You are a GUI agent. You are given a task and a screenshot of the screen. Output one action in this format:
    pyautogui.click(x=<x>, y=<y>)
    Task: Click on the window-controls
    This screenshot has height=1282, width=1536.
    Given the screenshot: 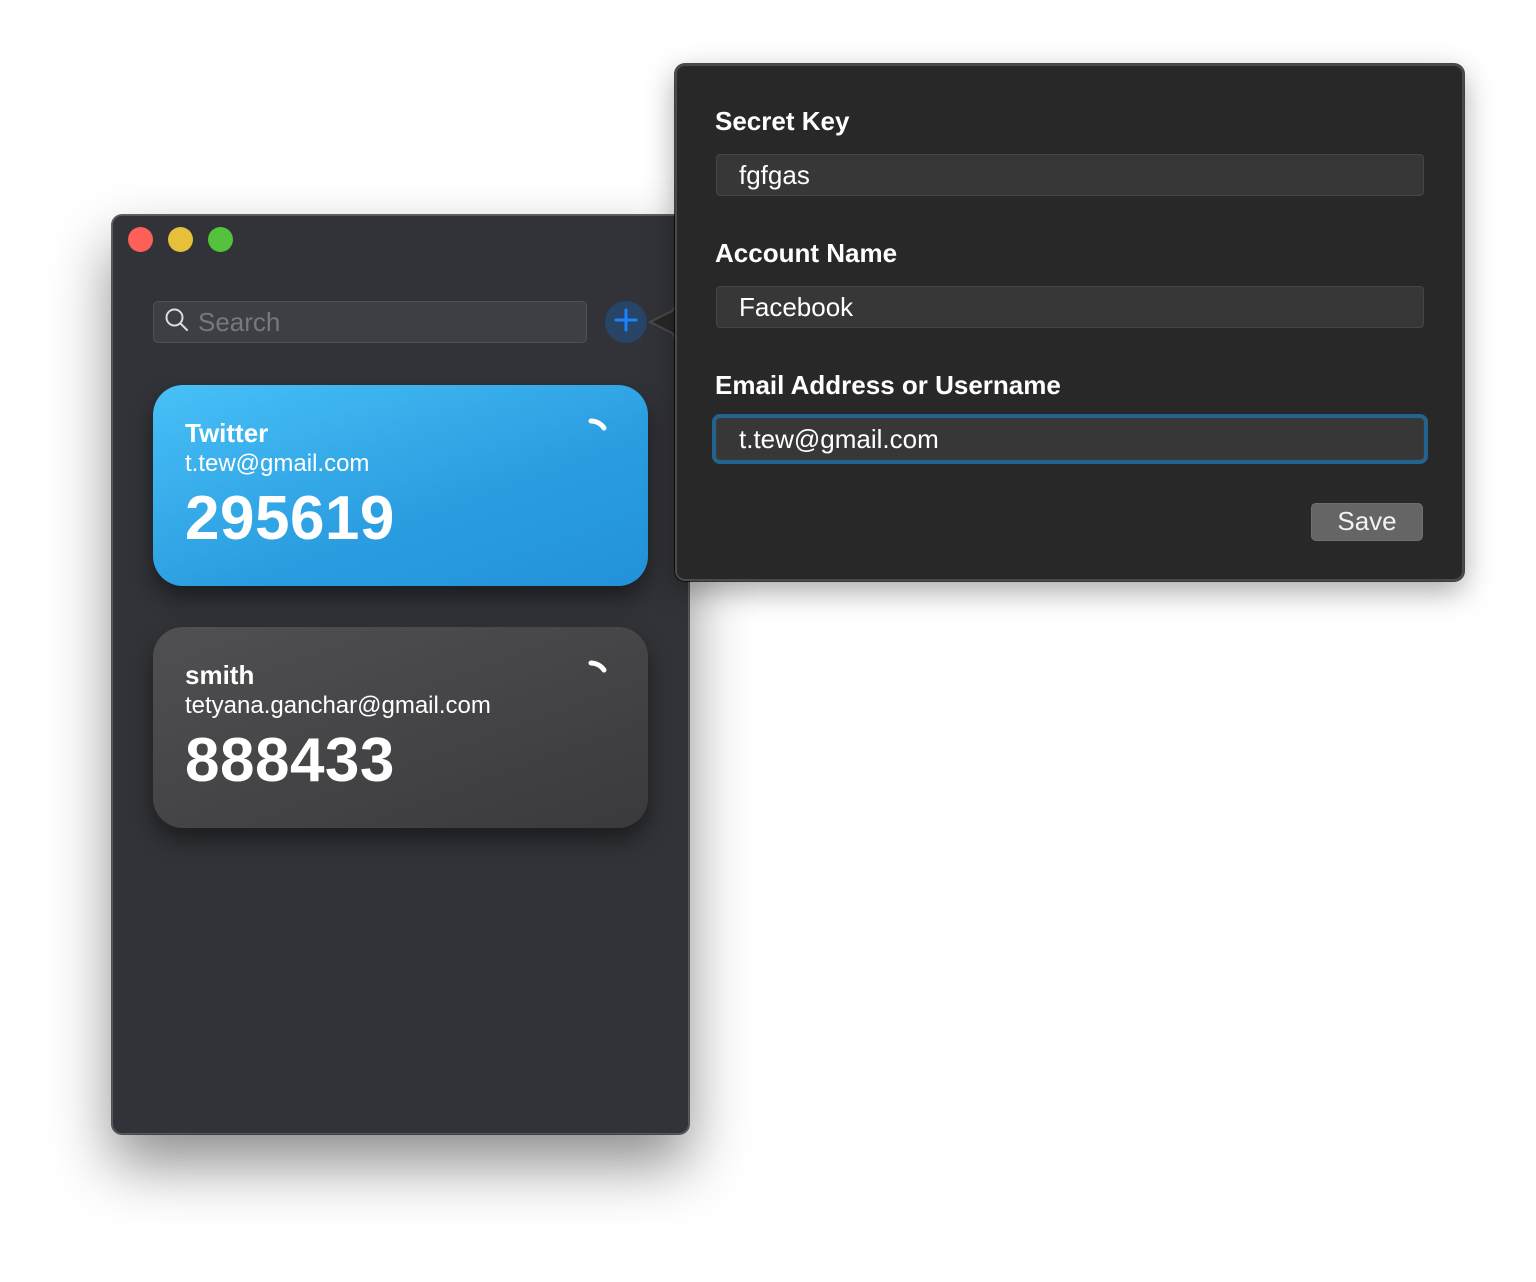 What is the action you would take?
    pyautogui.click(x=180, y=239)
    